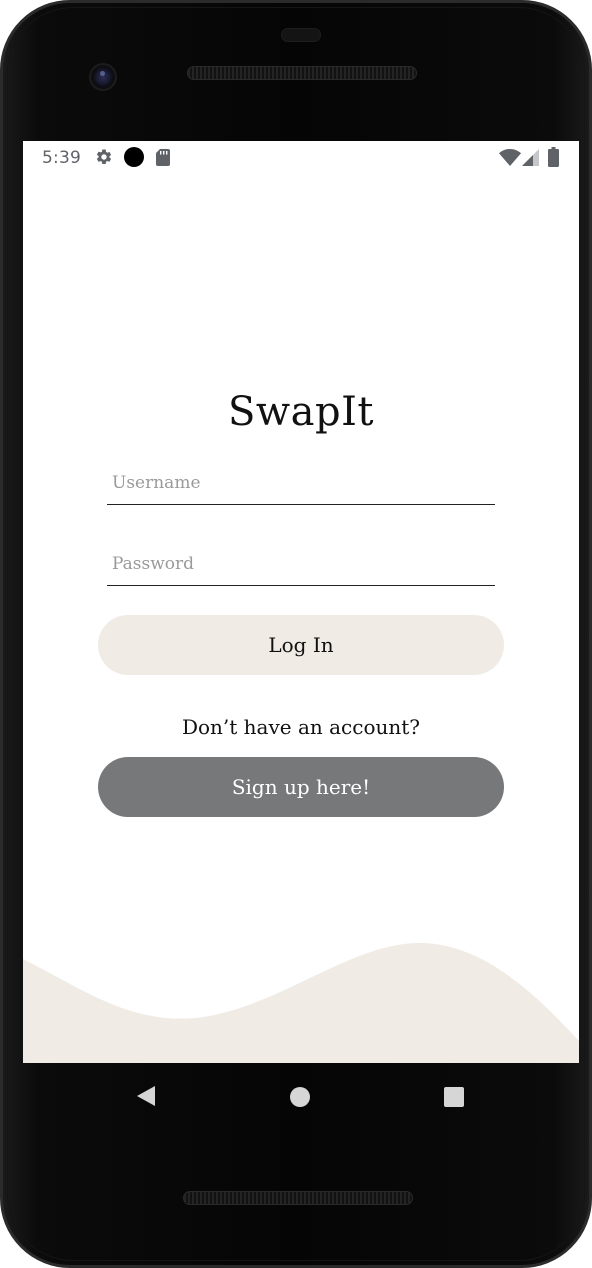  Describe the element at coordinates (301, 1002) in the screenshot. I see `decorative-wave` at that location.